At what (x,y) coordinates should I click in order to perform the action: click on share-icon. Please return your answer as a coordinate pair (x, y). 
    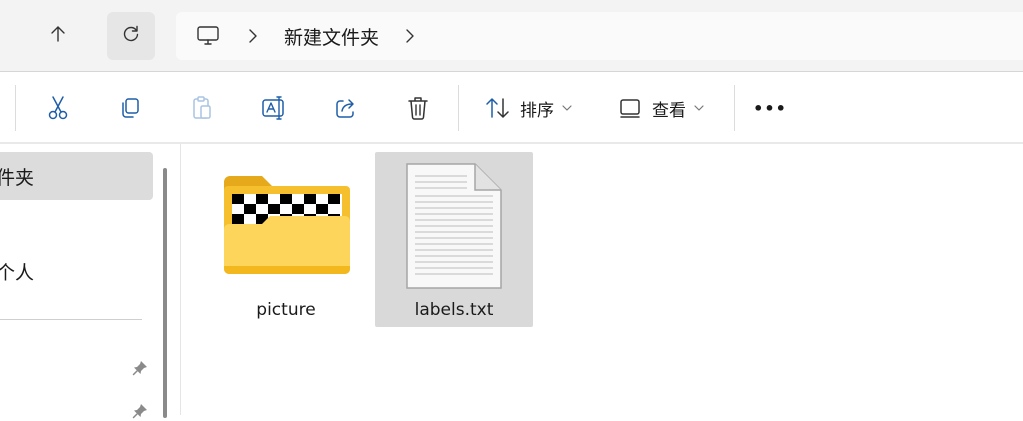
    Looking at the image, I should click on (346, 108).